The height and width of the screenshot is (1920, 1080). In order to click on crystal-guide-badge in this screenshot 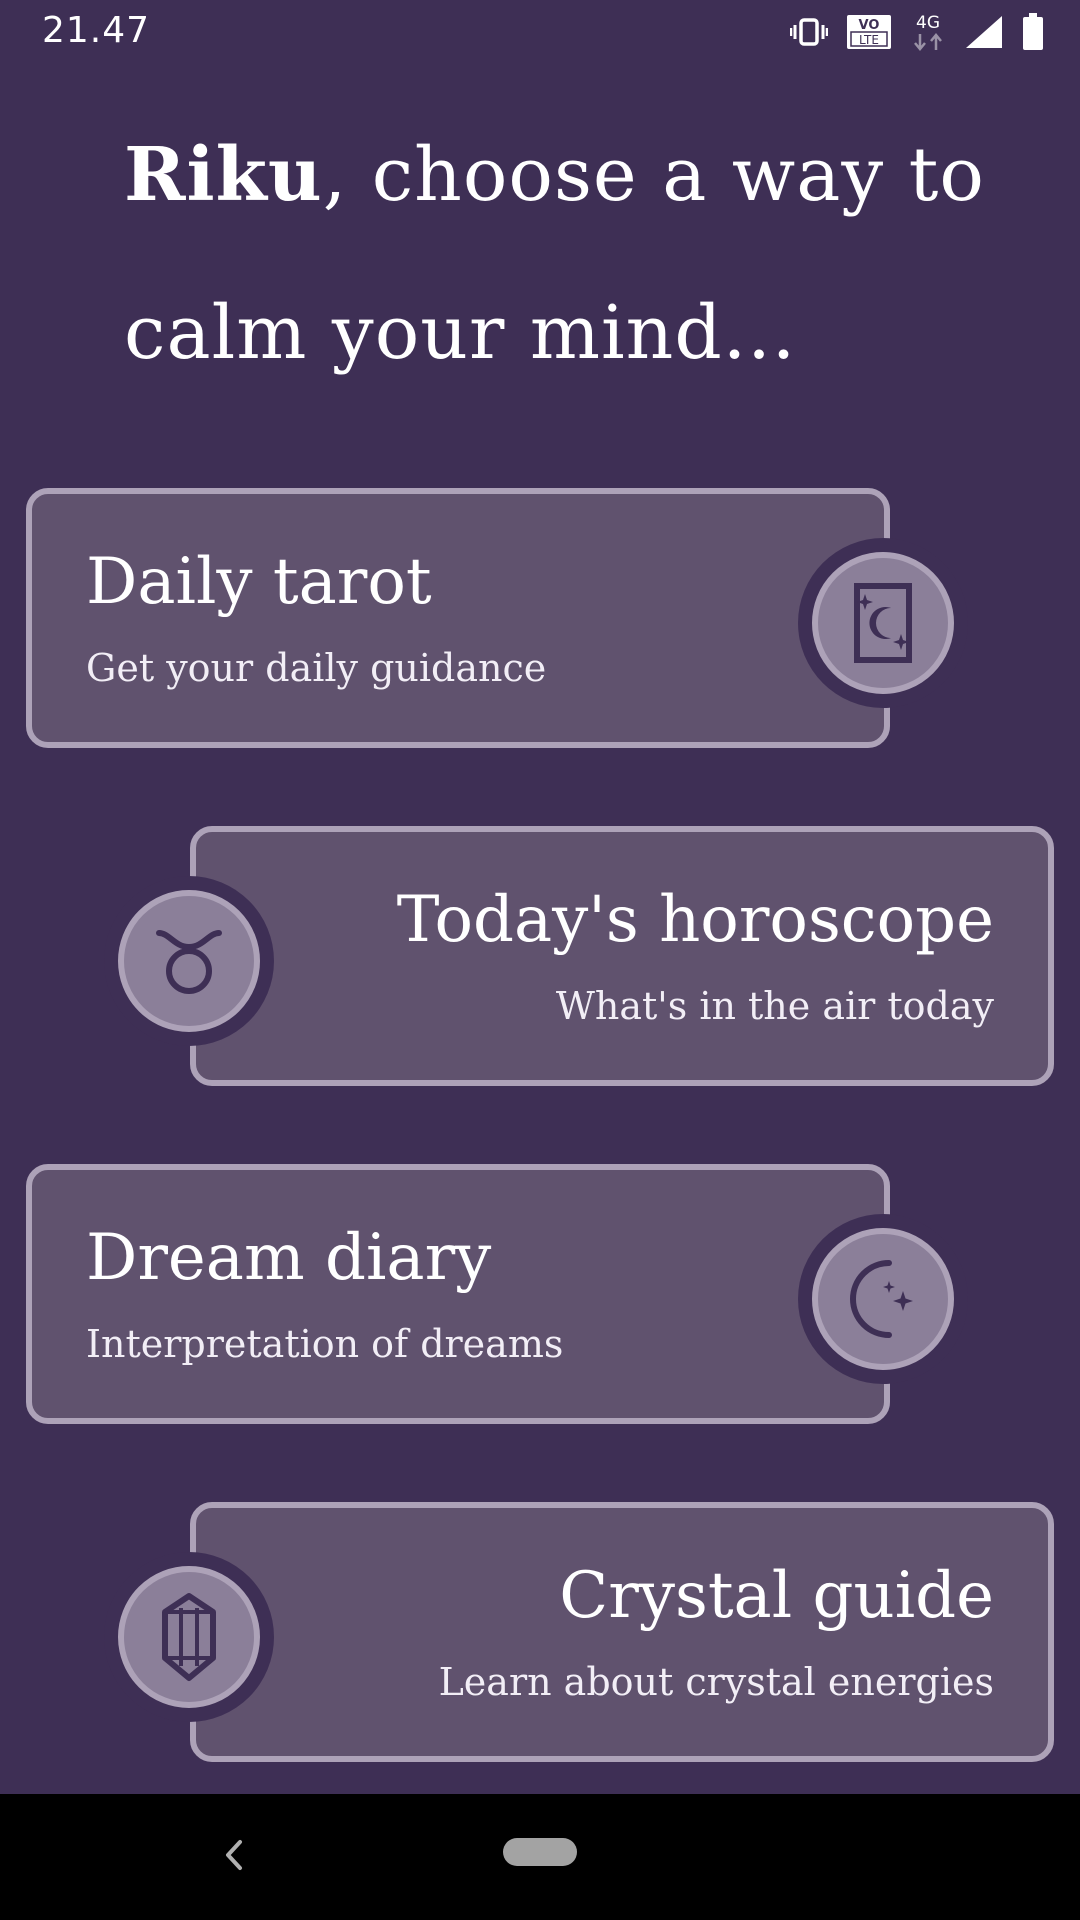, I will do `click(189, 1637)`.